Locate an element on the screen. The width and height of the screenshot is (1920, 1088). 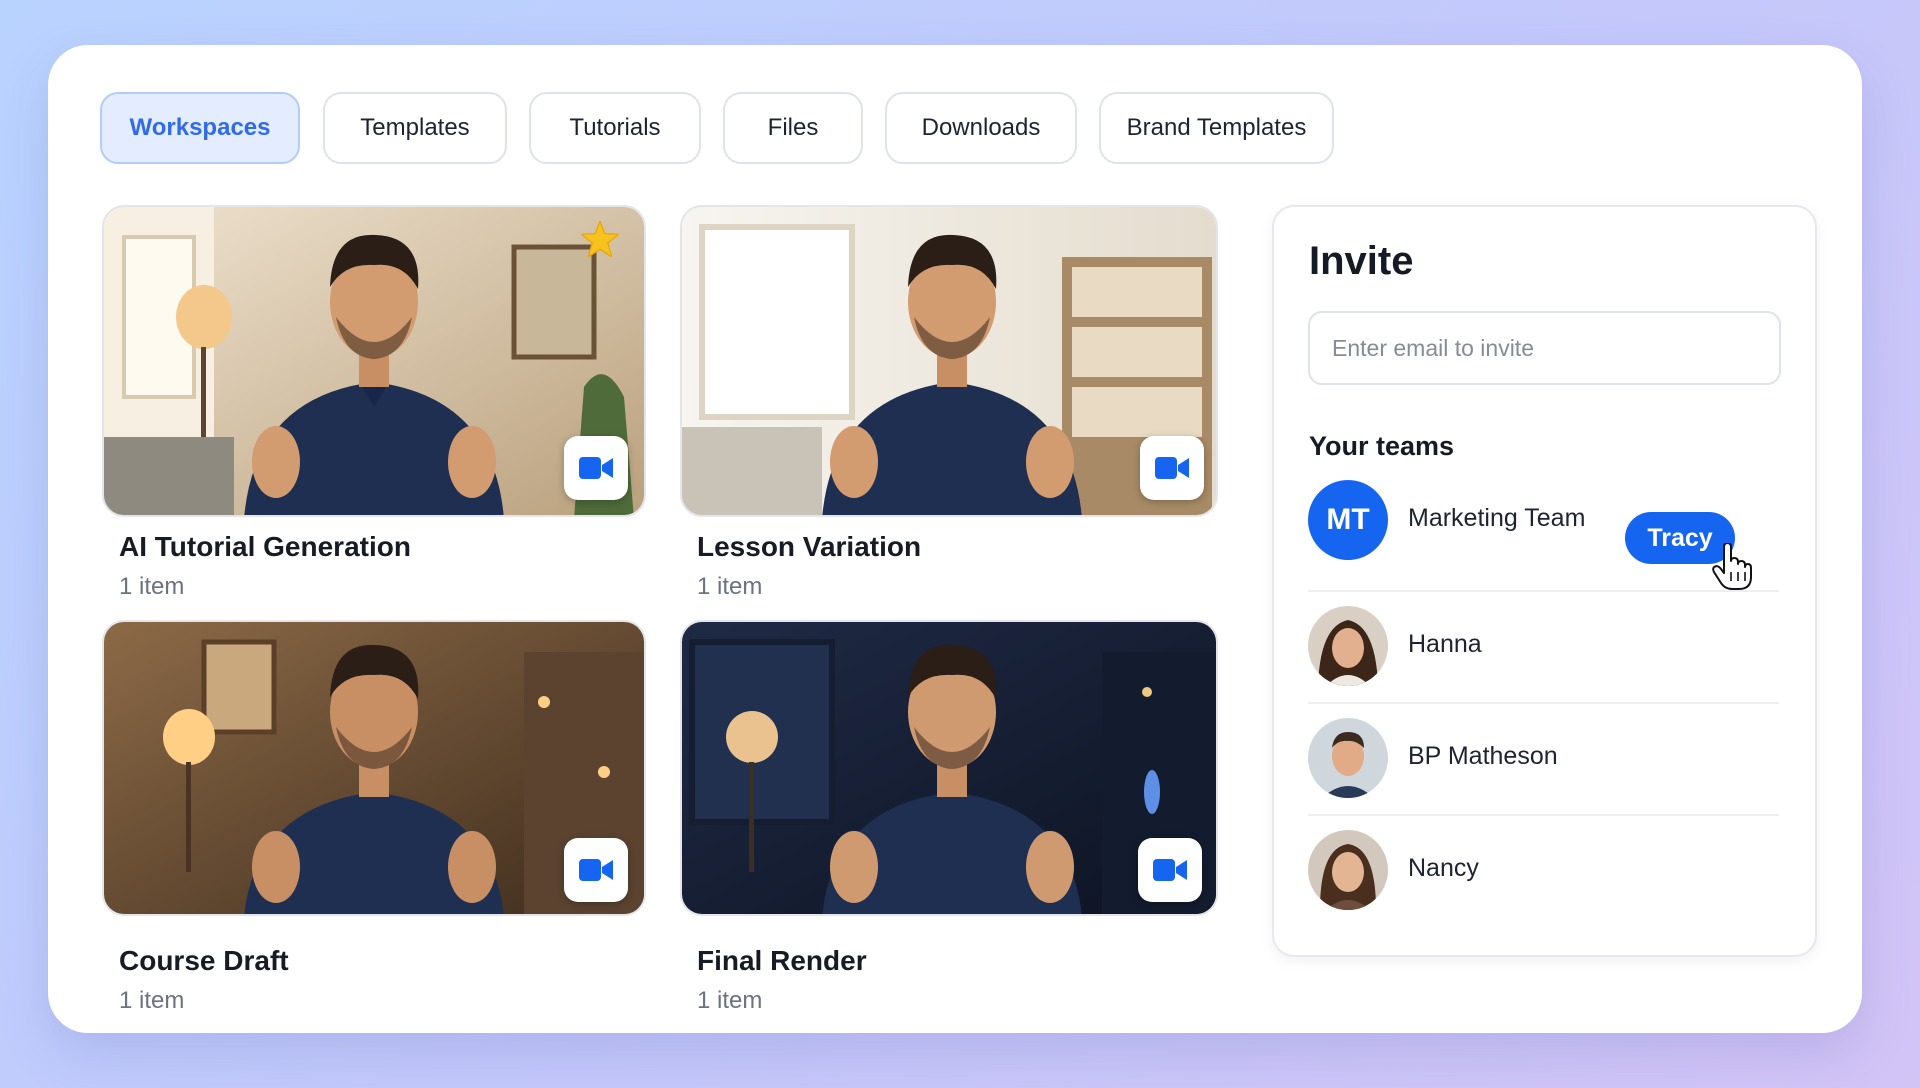
workspace-card: AI Tutorial Generation 1 item is located at coordinates (374, 402).